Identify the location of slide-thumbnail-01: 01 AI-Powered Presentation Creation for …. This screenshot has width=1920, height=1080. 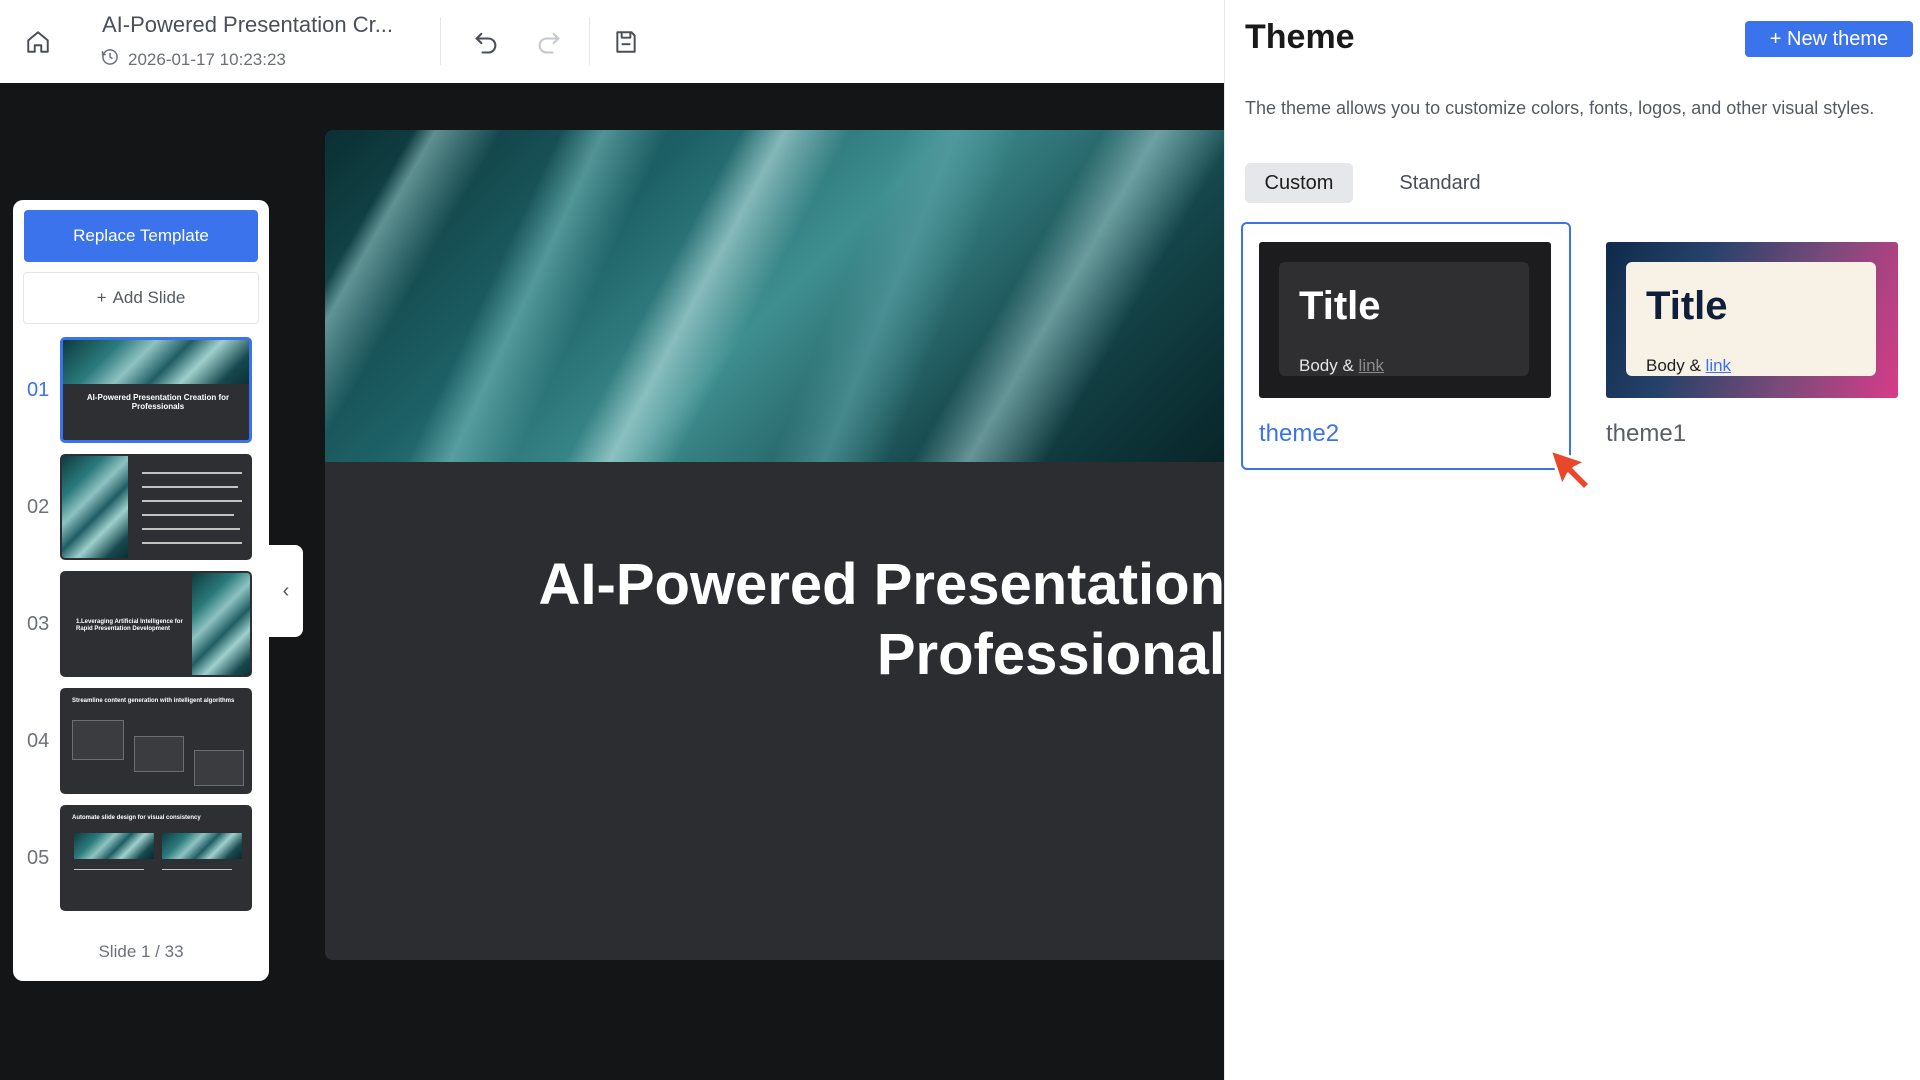
(141, 391).